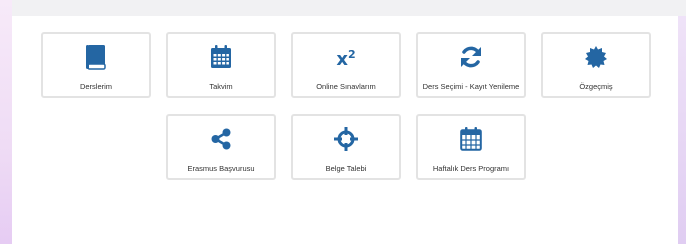 Image resolution: width=686 pixels, height=244 pixels. Describe the element at coordinates (346, 86) in the screenshot. I see `tile-label: Online Sınavlarım` at that location.